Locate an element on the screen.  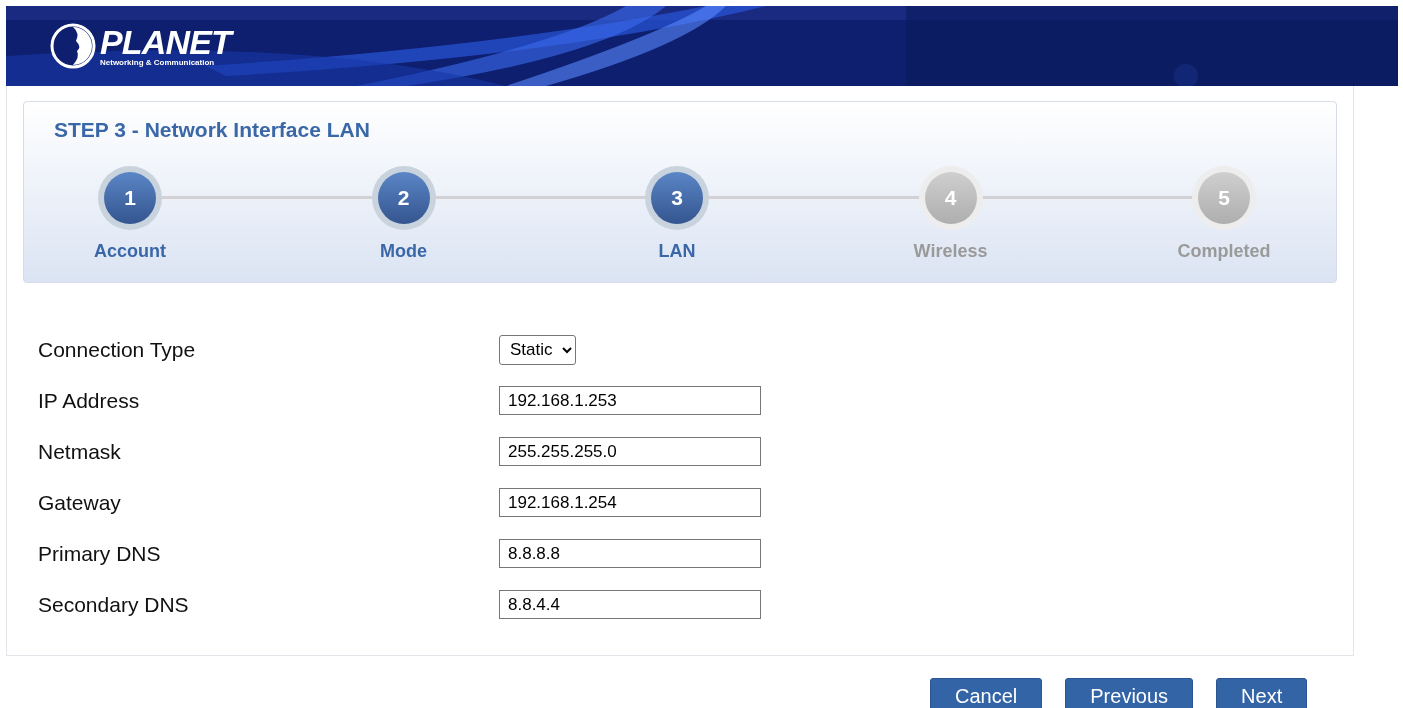
step-number: 3 is located at coordinates (677, 198).